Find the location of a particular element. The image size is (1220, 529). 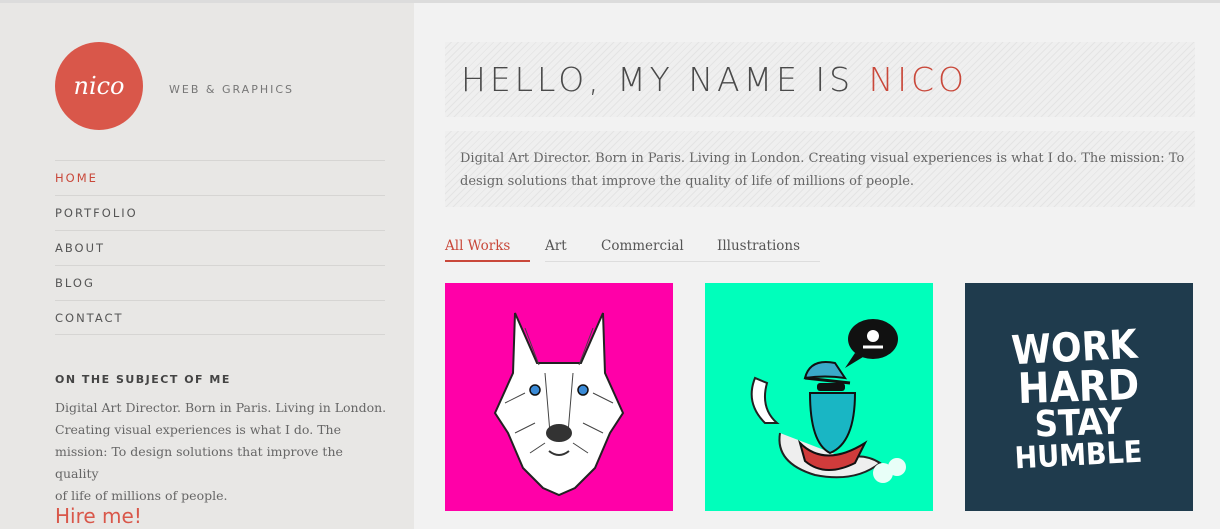

bearded-hipster-illustration-icon is located at coordinates (828, 401).